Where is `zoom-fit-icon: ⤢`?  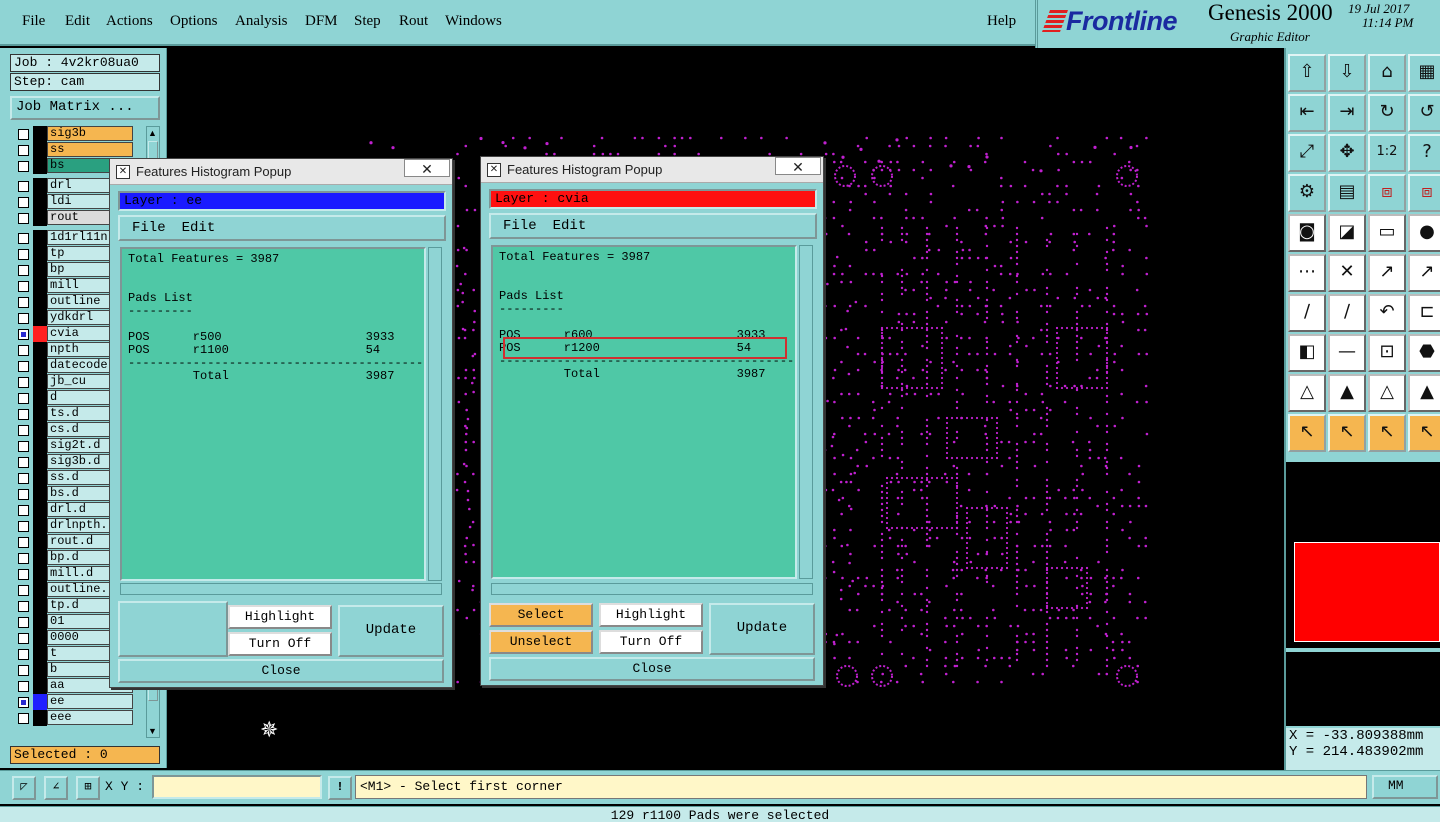 zoom-fit-icon: ⤢ is located at coordinates (1307, 153).